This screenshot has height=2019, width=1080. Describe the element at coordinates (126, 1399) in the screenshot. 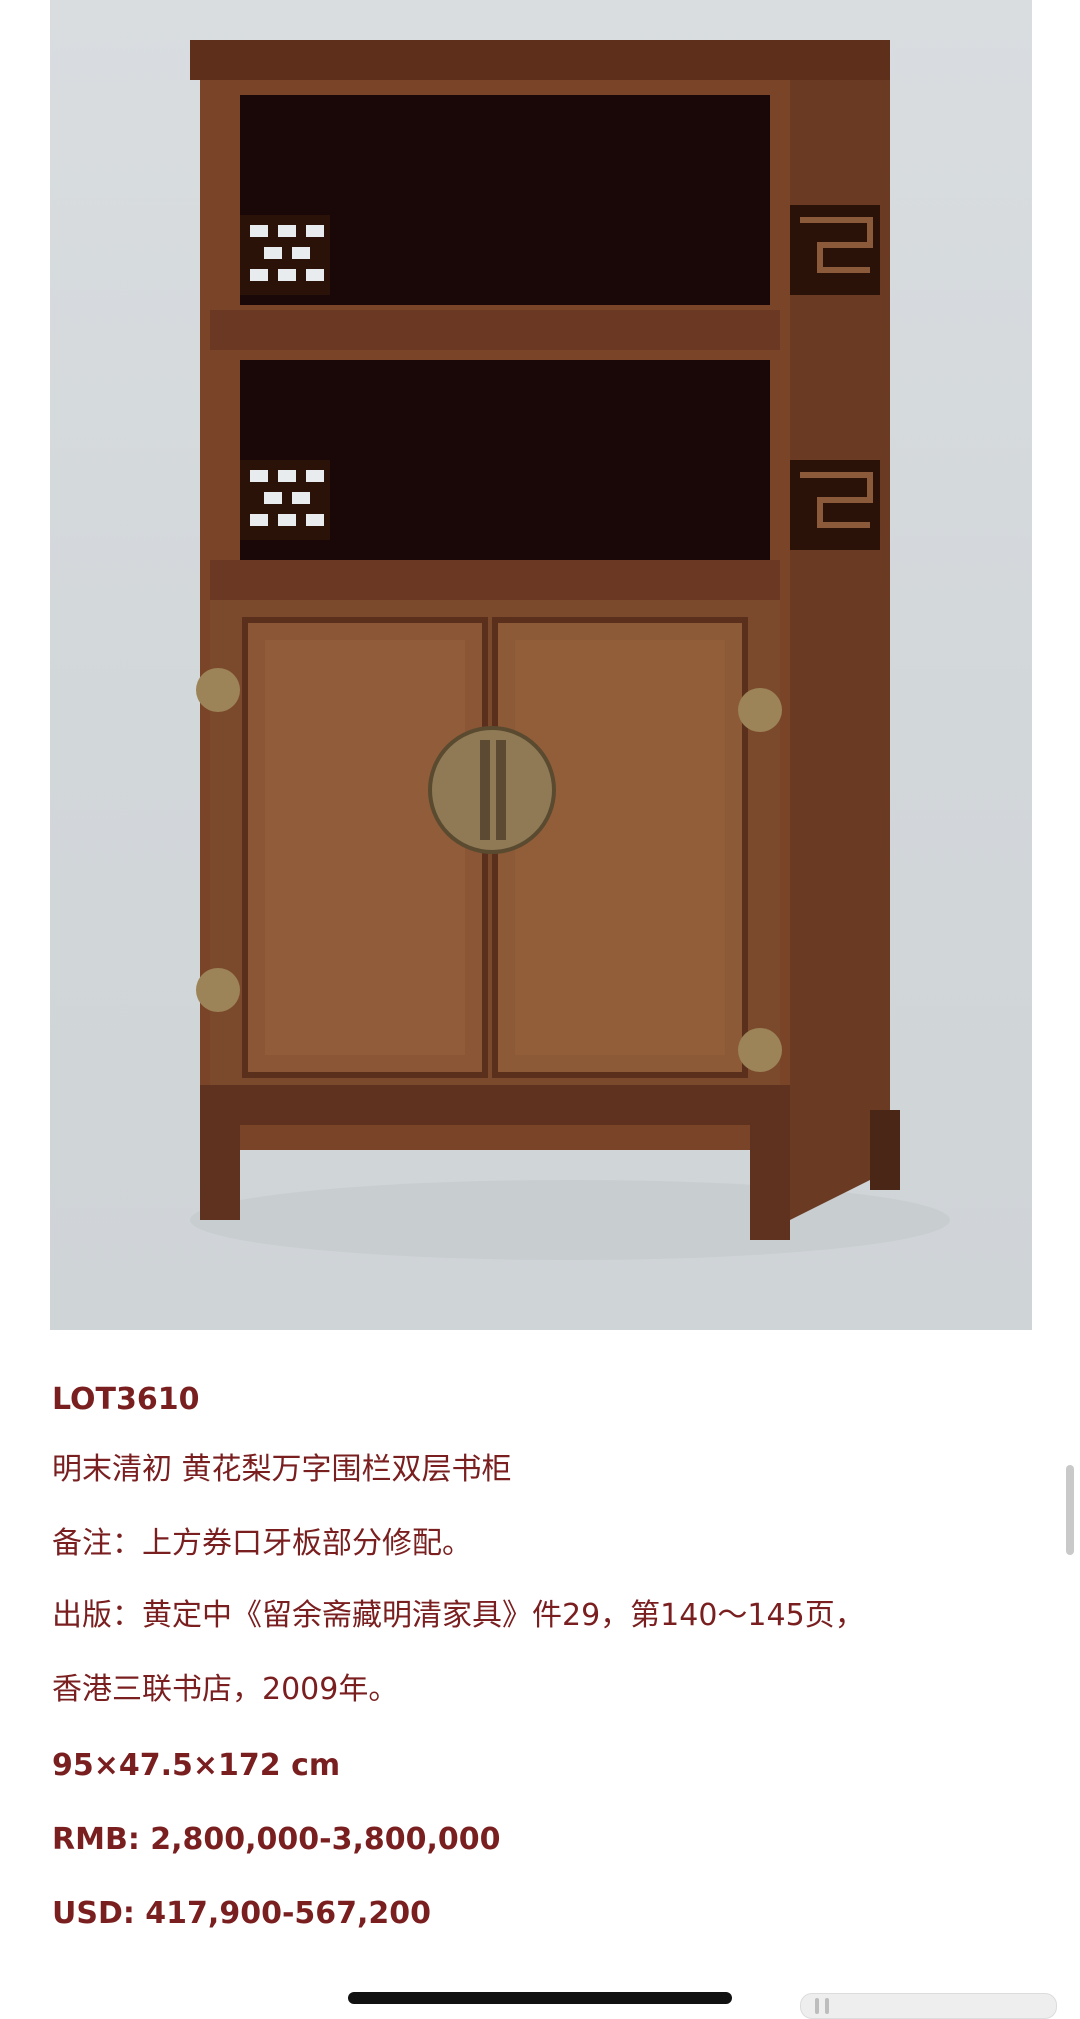

I see `lot-number: LOT3610` at that location.